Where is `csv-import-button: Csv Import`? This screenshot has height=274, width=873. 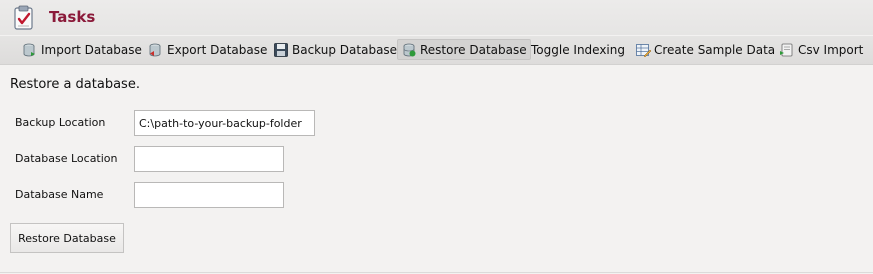 csv-import-button: Csv Import is located at coordinates (821, 49).